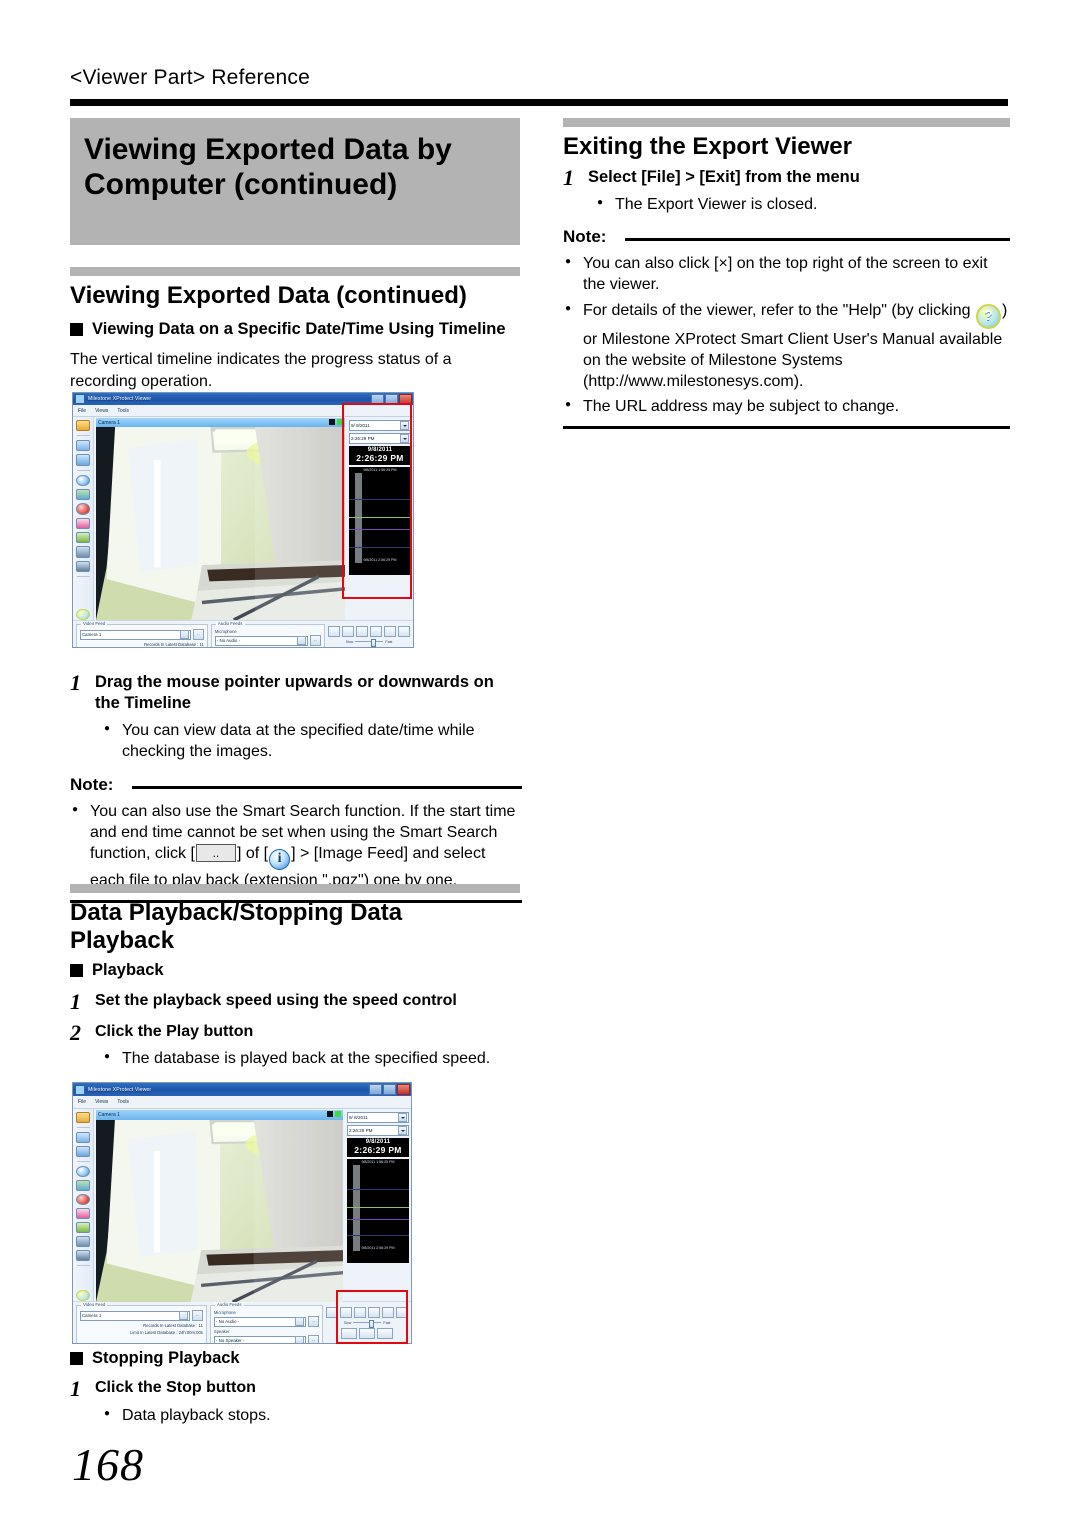 This screenshot has height=1527, width=1080. I want to click on skip-end-button, so click(404, 631).